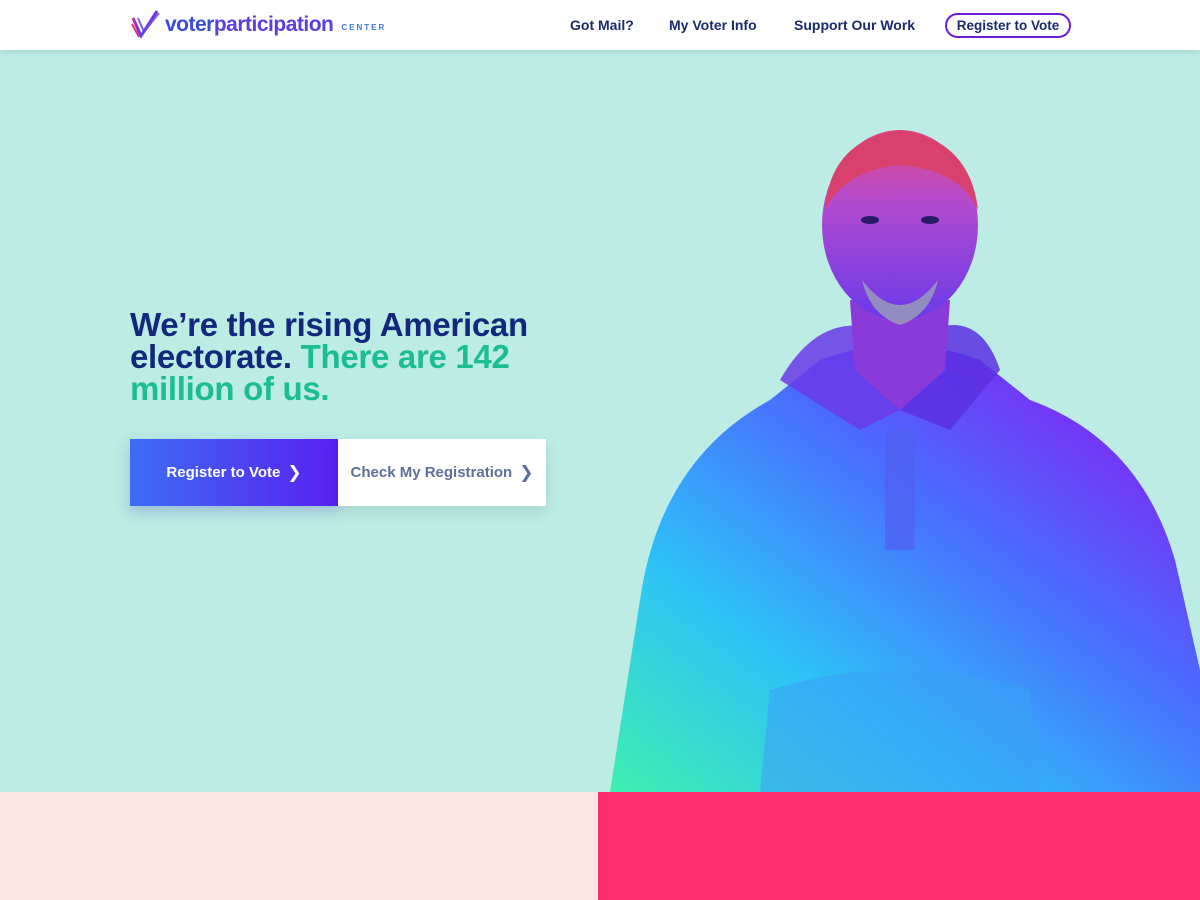 The image size is (1200, 900). What do you see at coordinates (854, 25) in the screenshot?
I see `nav-support-our-work: Support Our Work` at bounding box center [854, 25].